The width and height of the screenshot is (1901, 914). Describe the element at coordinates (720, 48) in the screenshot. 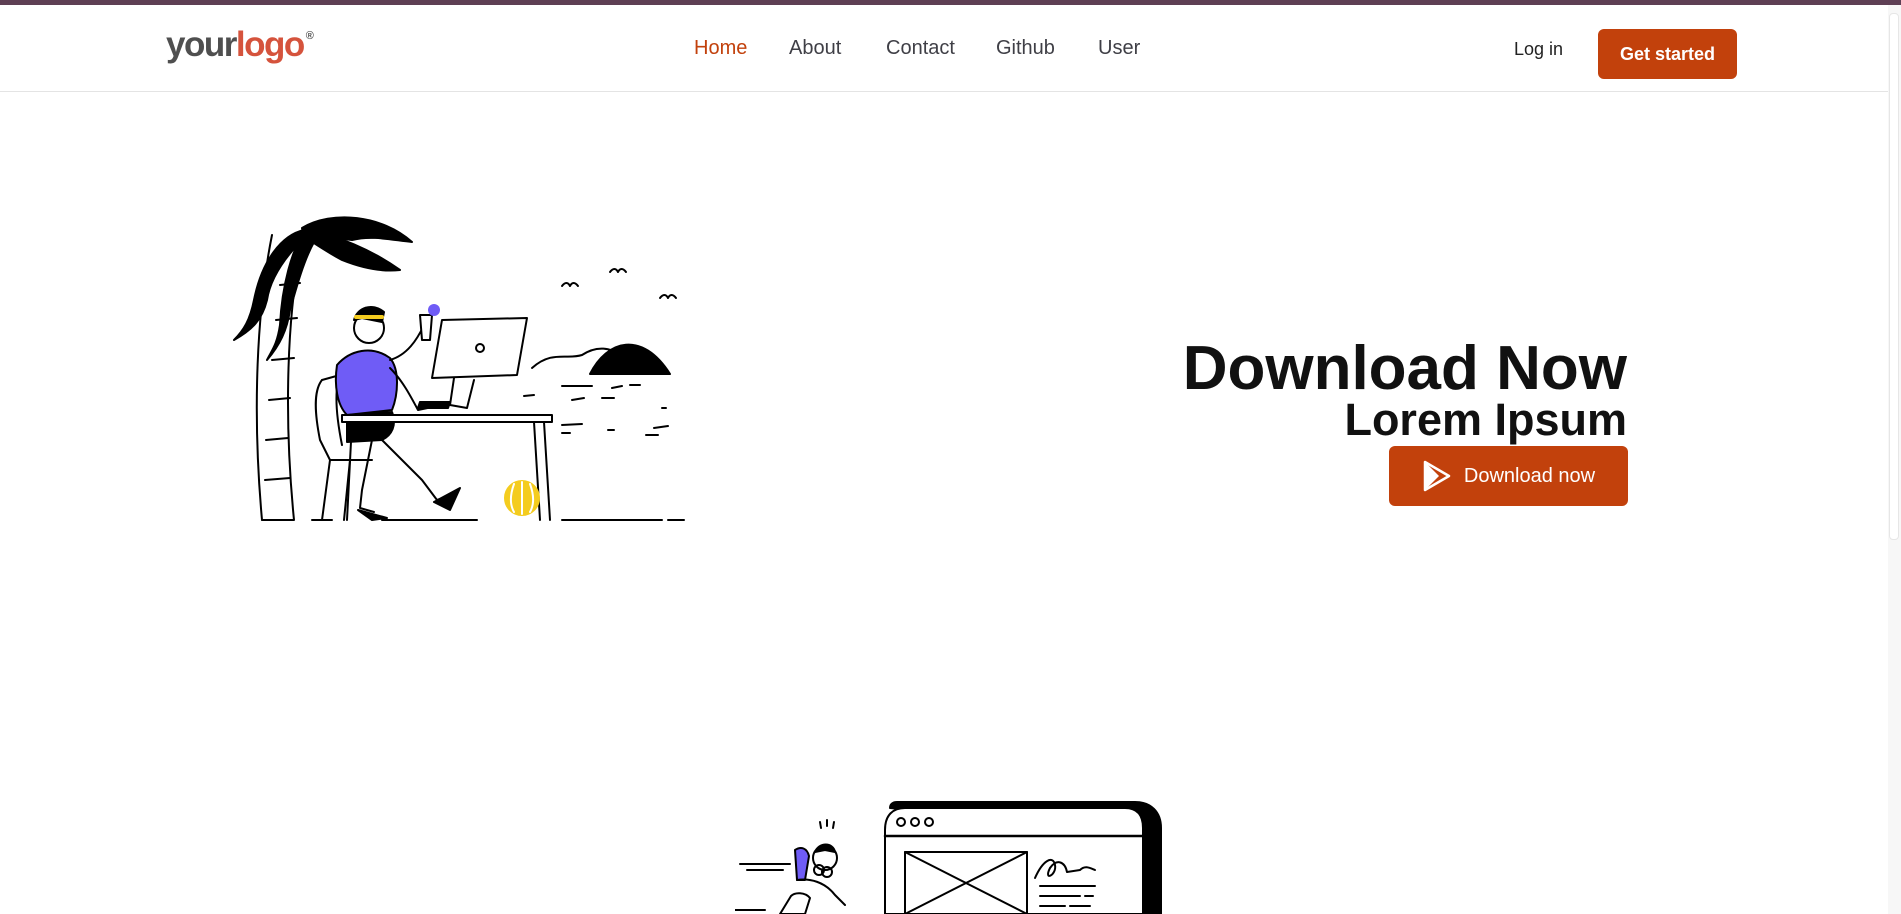

I see `nav-home-link: Home` at that location.